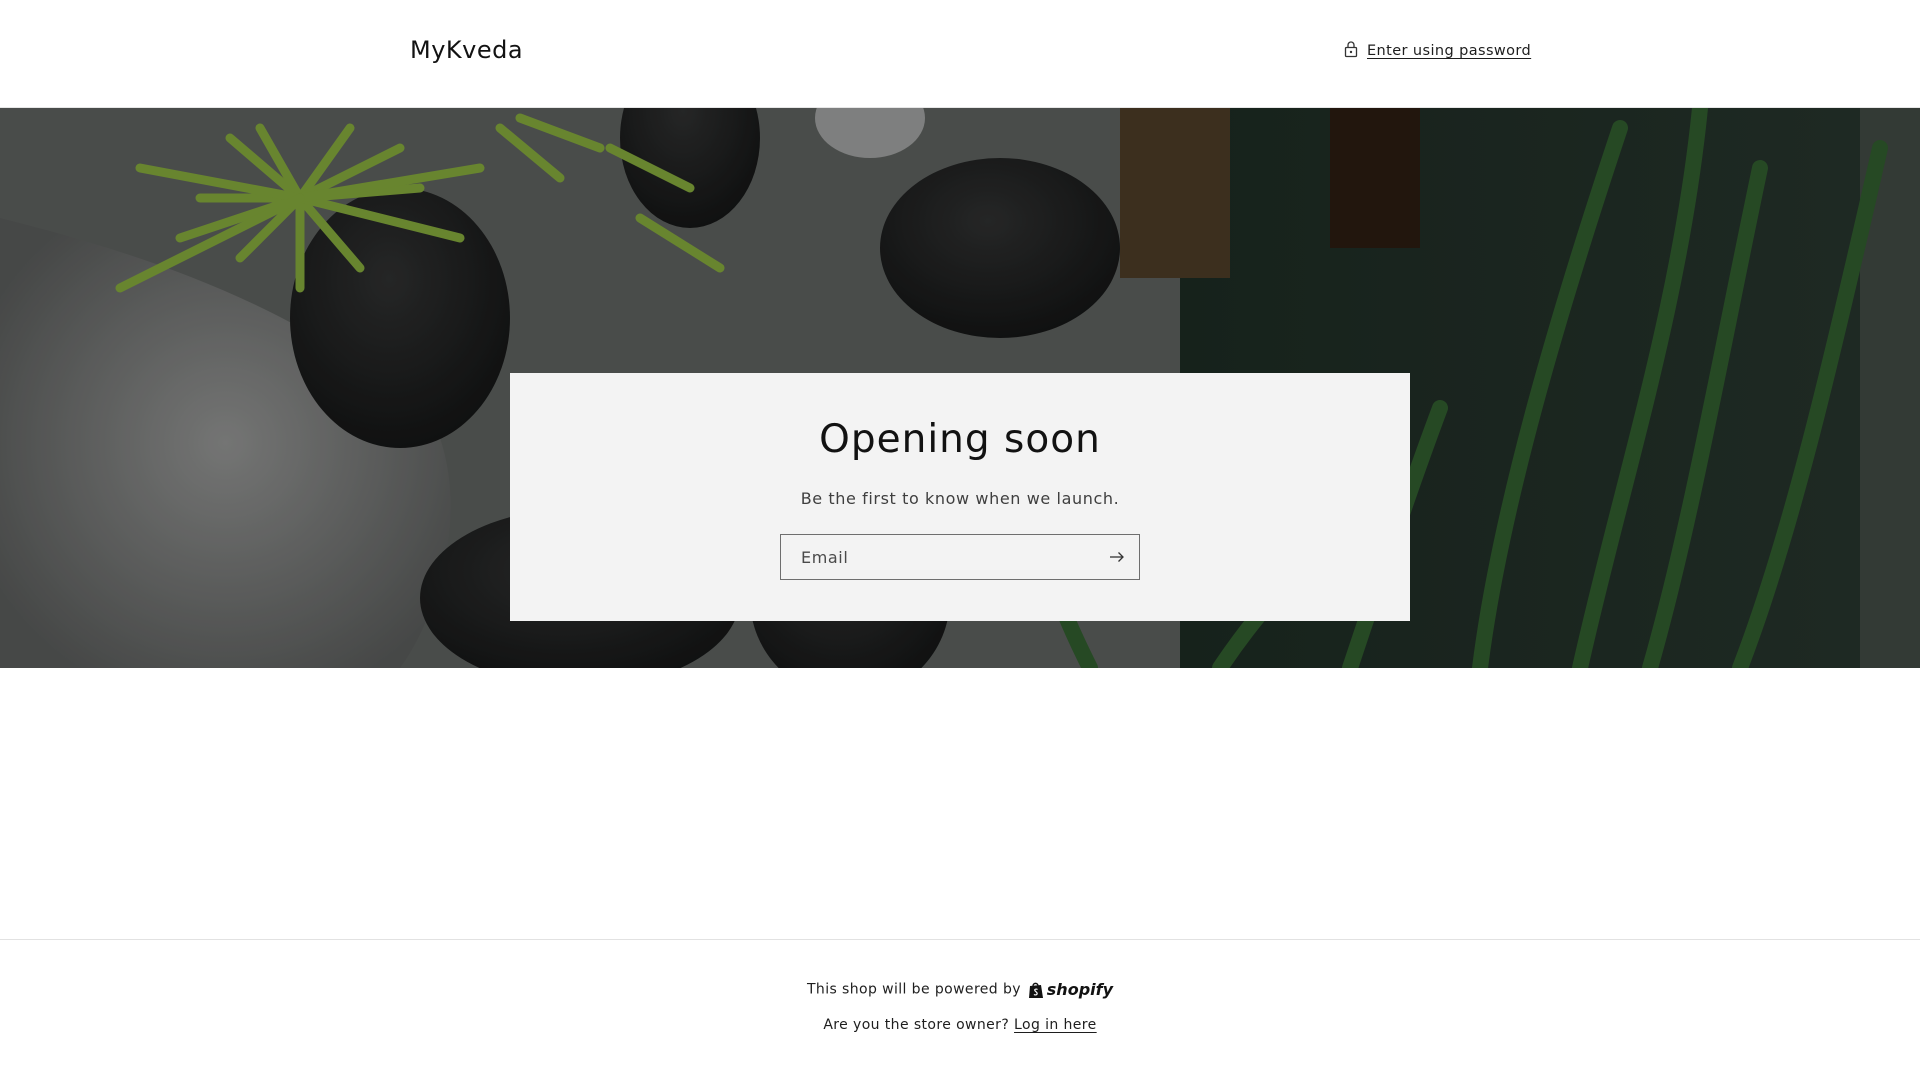  What do you see at coordinates (466, 50) in the screenshot?
I see `store-name: MyKveda` at bounding box center [466, 50].